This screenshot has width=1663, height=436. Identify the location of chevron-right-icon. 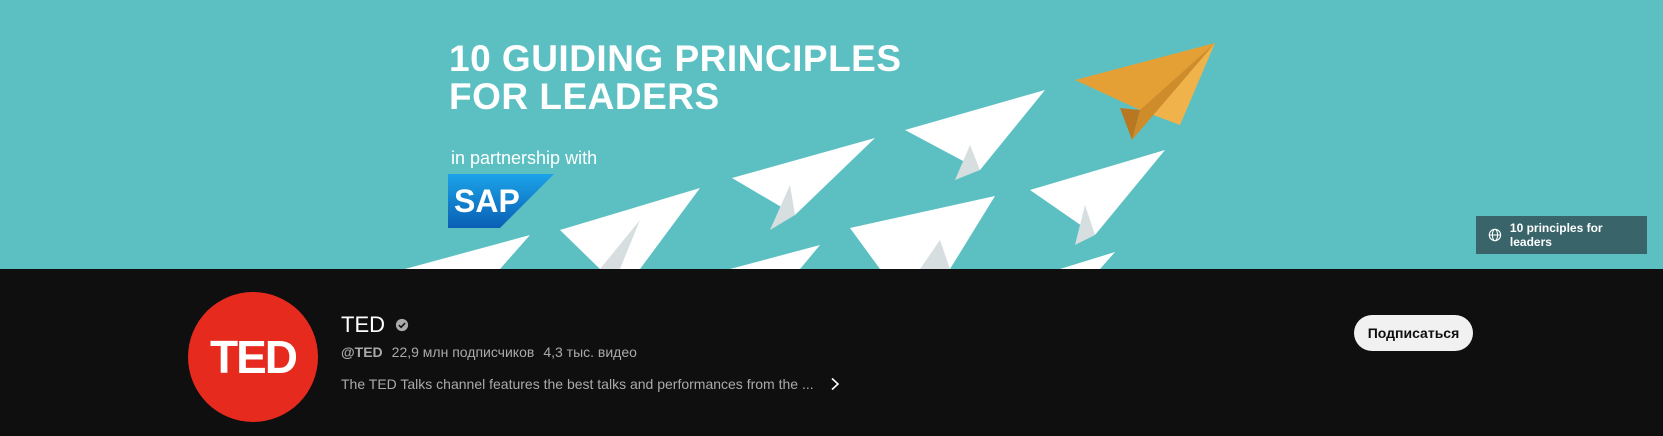
(835, 384).